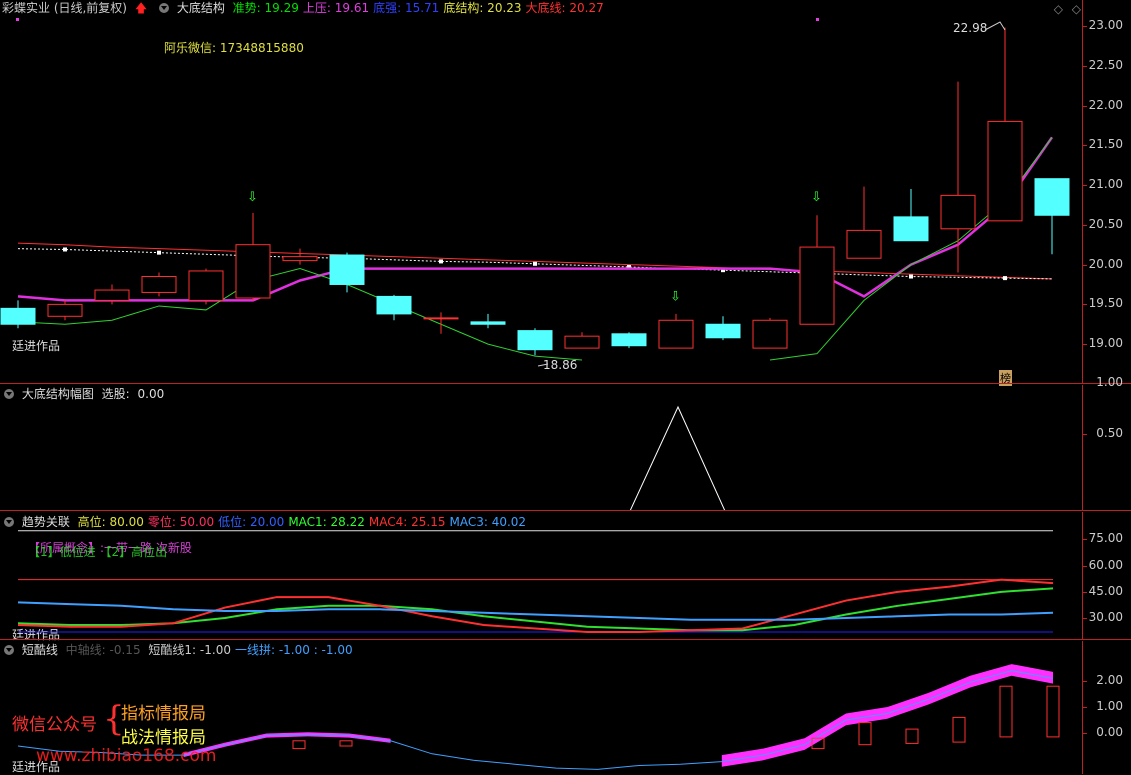  Describe the element at coordinates (163, 714) in the screenshot. I see `promo-line1: 指标情报局` at that location.